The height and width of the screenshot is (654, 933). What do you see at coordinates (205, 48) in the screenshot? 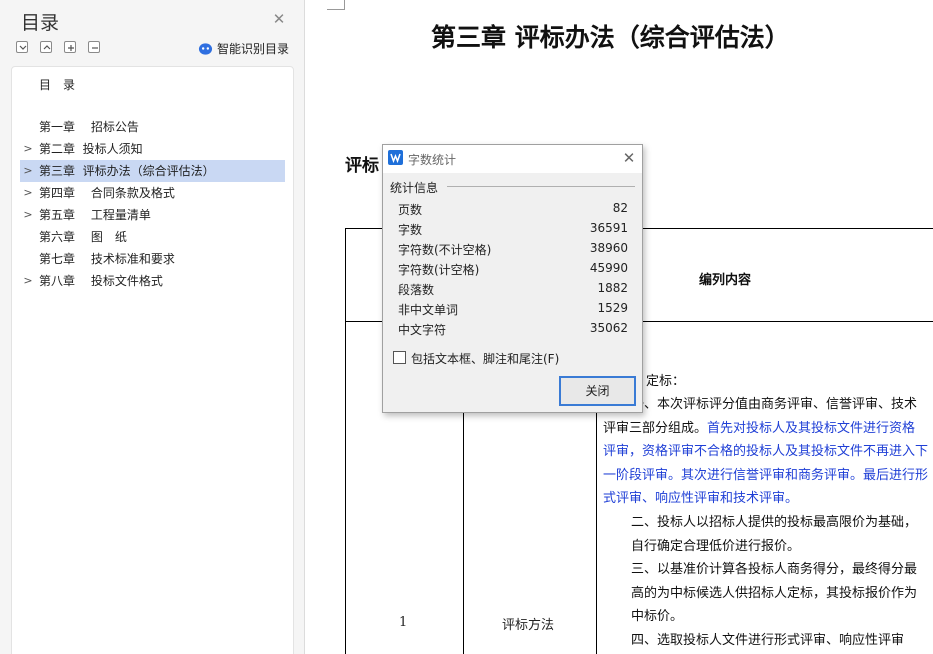
I see `smart-toc-icon` at bounding box center [205, 48].